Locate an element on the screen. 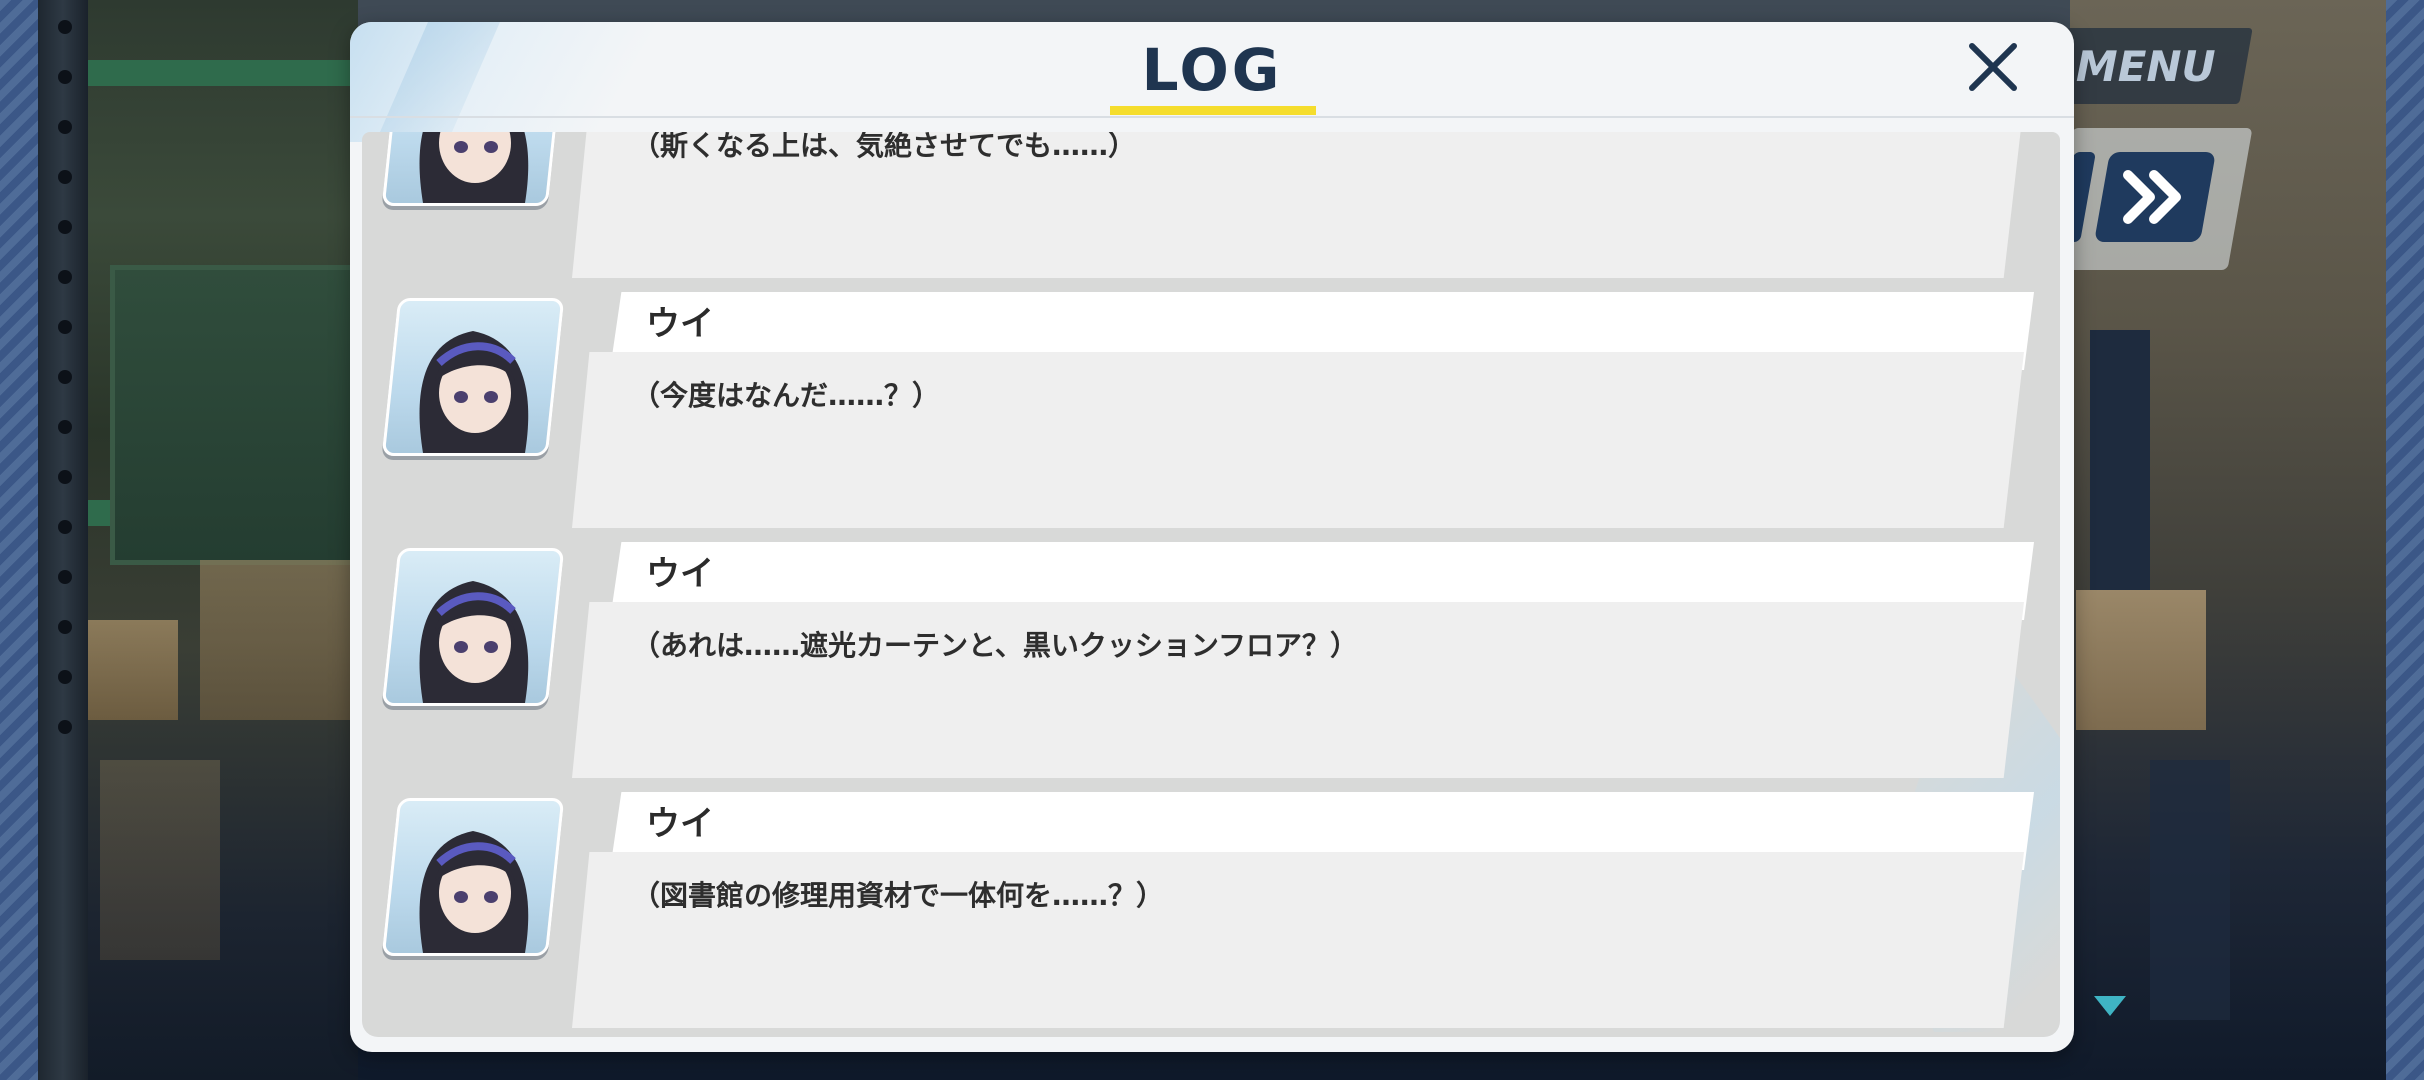  log-entry: （斯くなる上は、気絶させてでも……） is located at coordinates (1211, 205).